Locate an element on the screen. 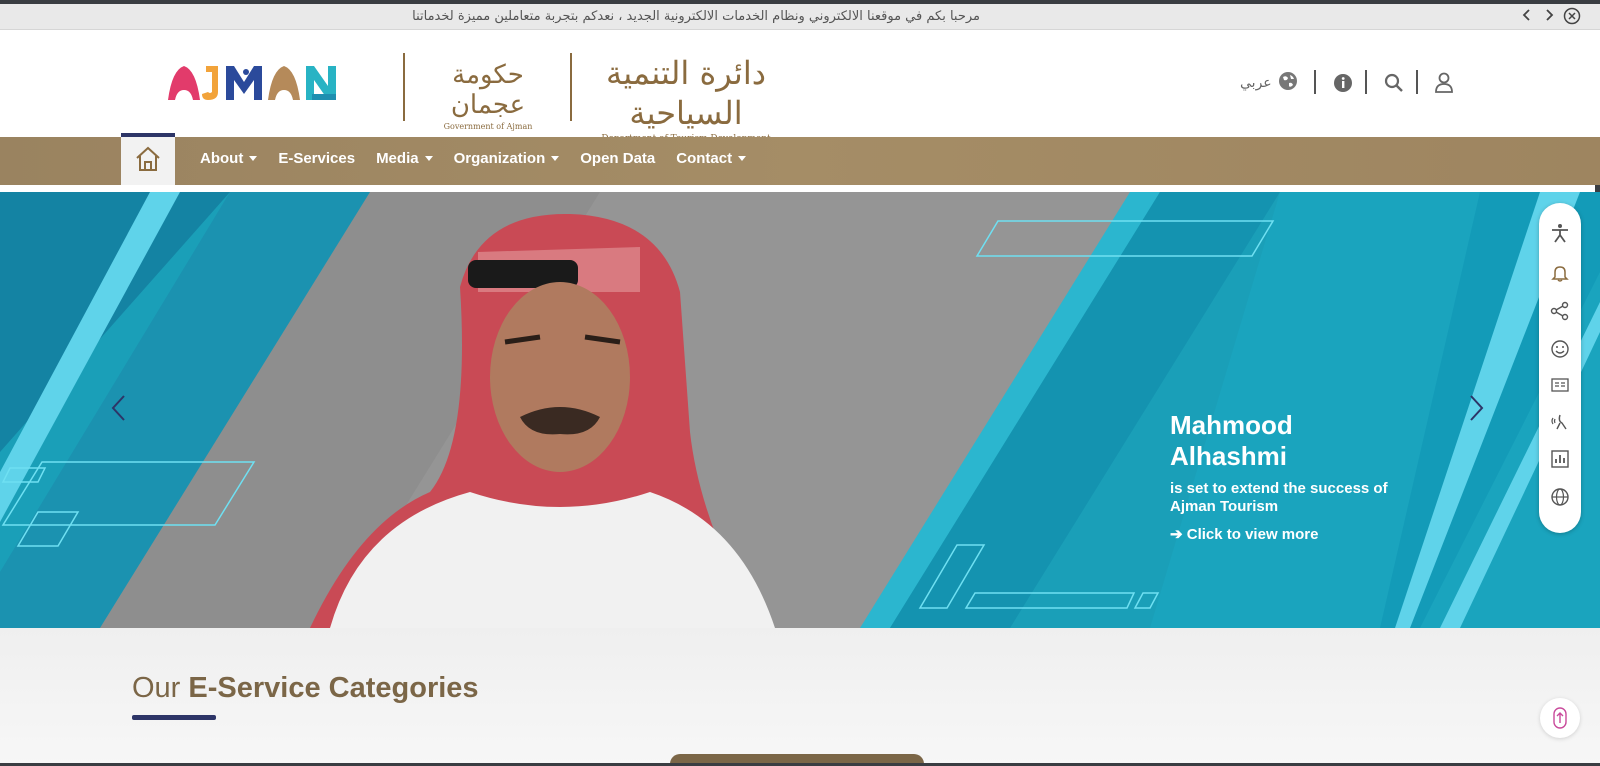 The height and width of the screenshot is (766, 1600). nav-item-contact: Contact is located at coordinates (711, 158).